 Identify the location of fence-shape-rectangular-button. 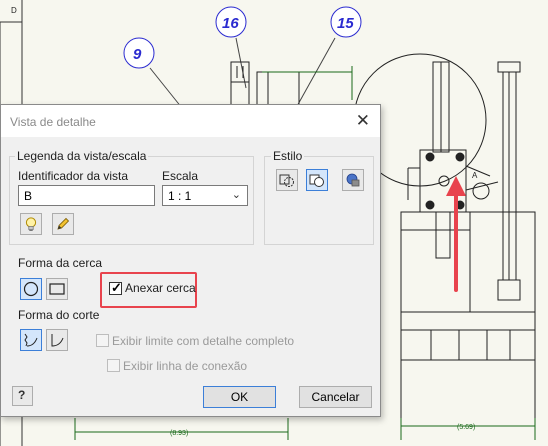
(57, 289).